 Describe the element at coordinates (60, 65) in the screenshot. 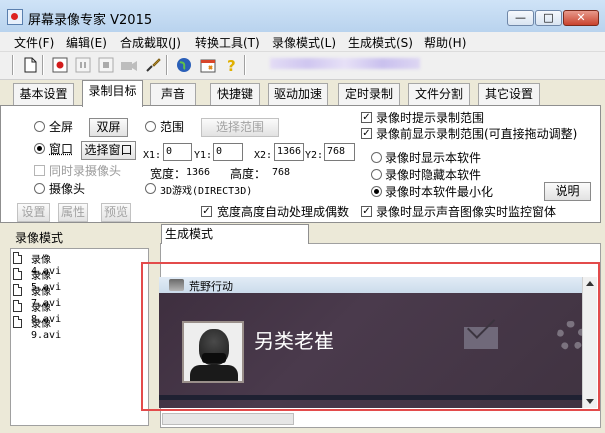

I see `record-icon` at that location.